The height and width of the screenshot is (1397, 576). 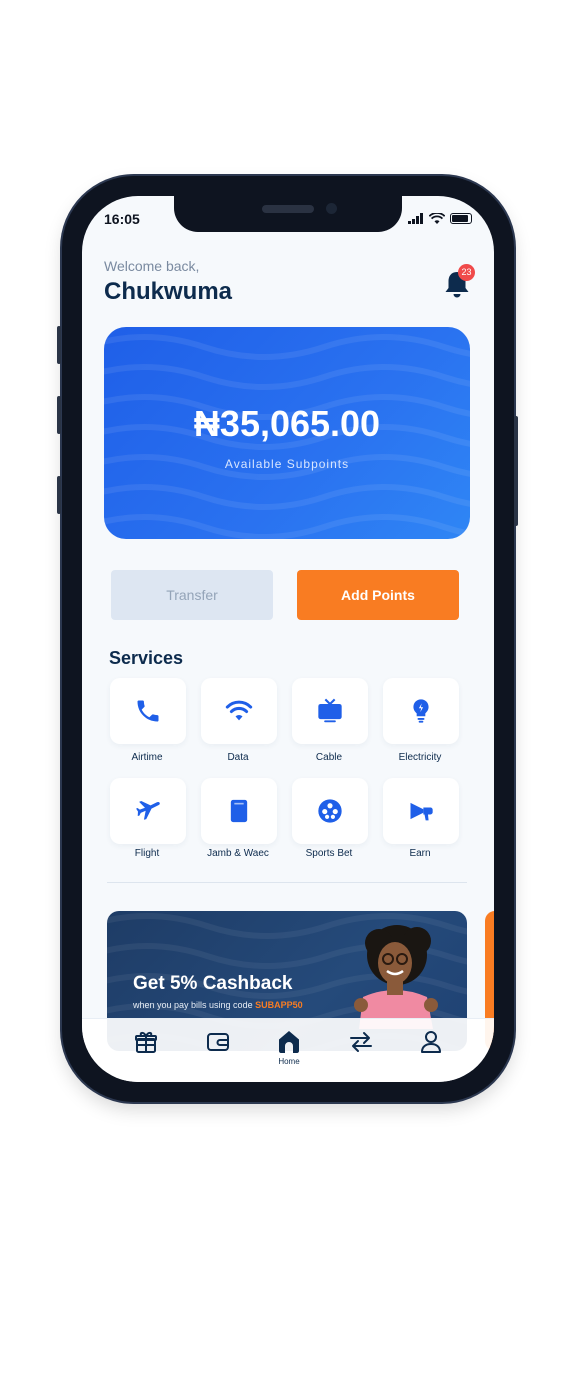 What do you see at coordinates (287, 464) in the screenshot?
I see `balance-label: Available Subpoints` at bounding box center [287, 464].